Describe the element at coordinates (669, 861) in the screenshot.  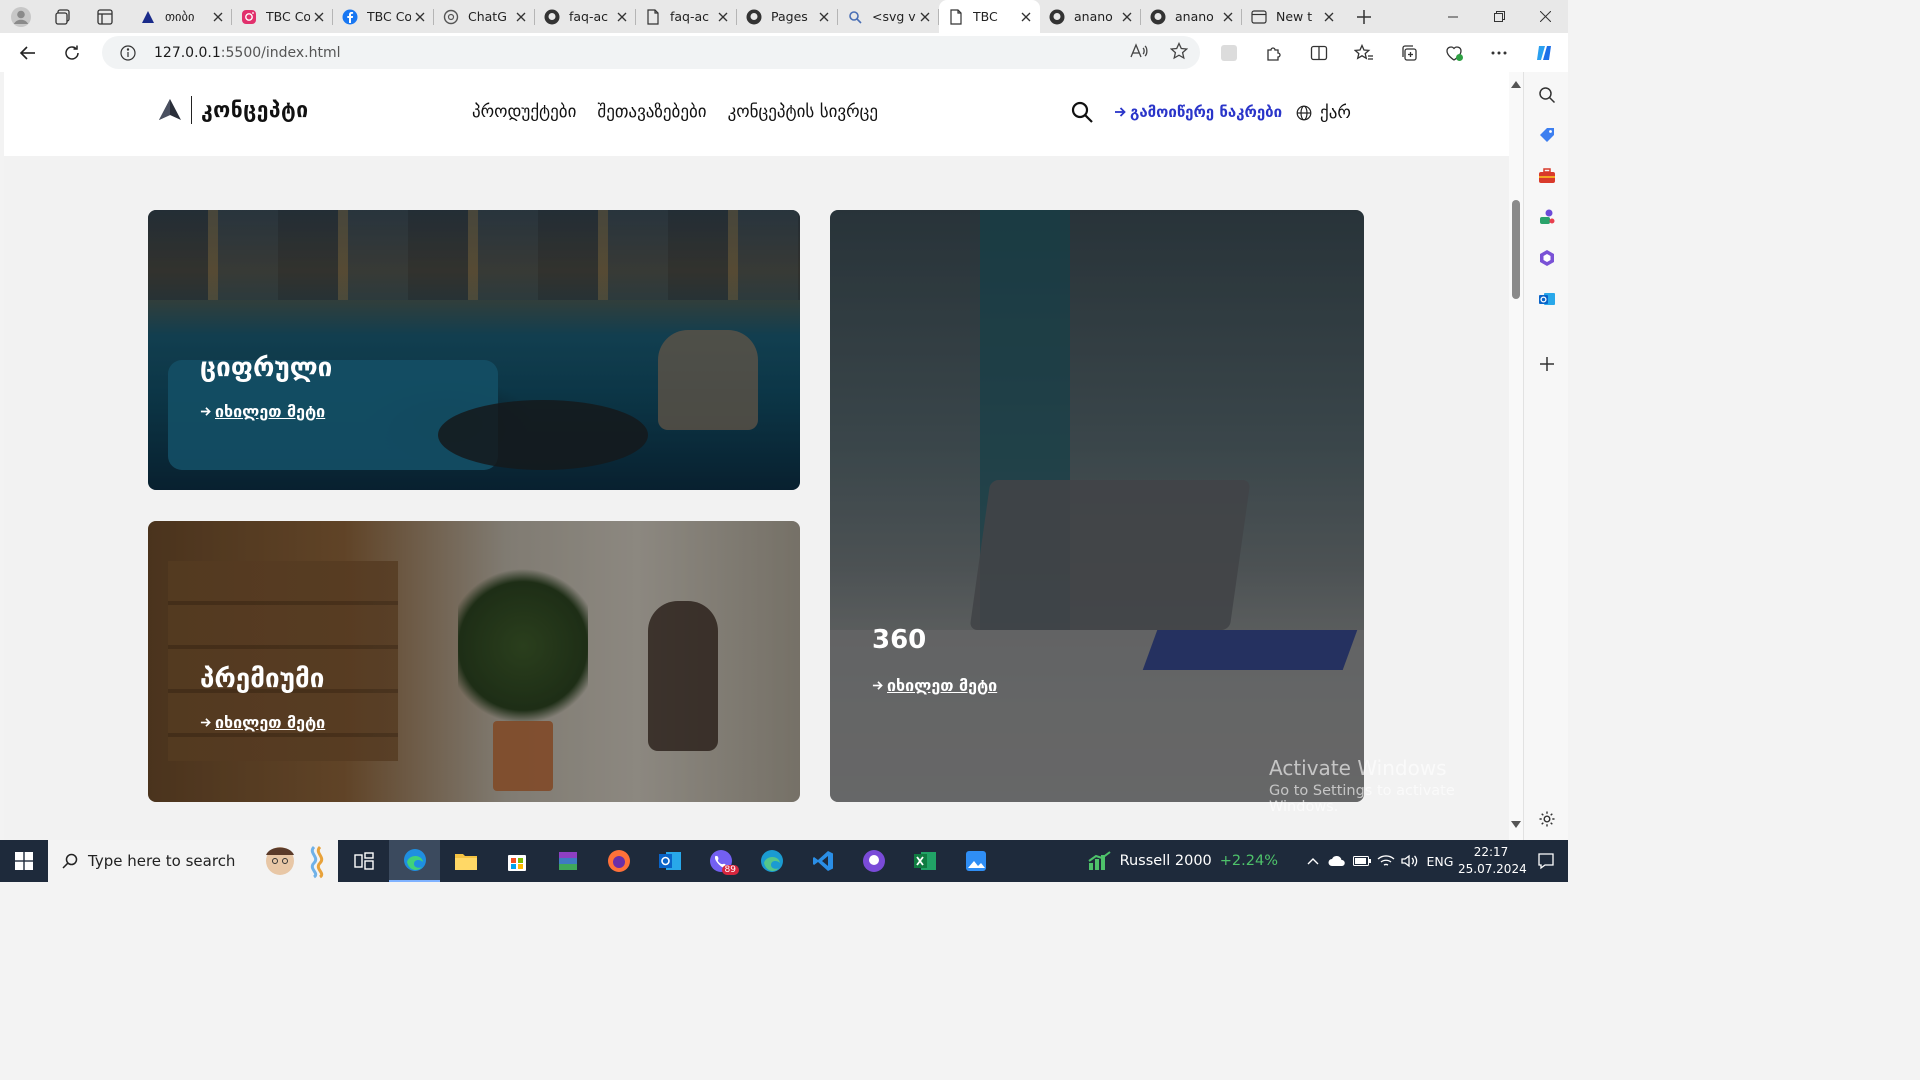
I see `outlook-taskbar-icon` at that location.